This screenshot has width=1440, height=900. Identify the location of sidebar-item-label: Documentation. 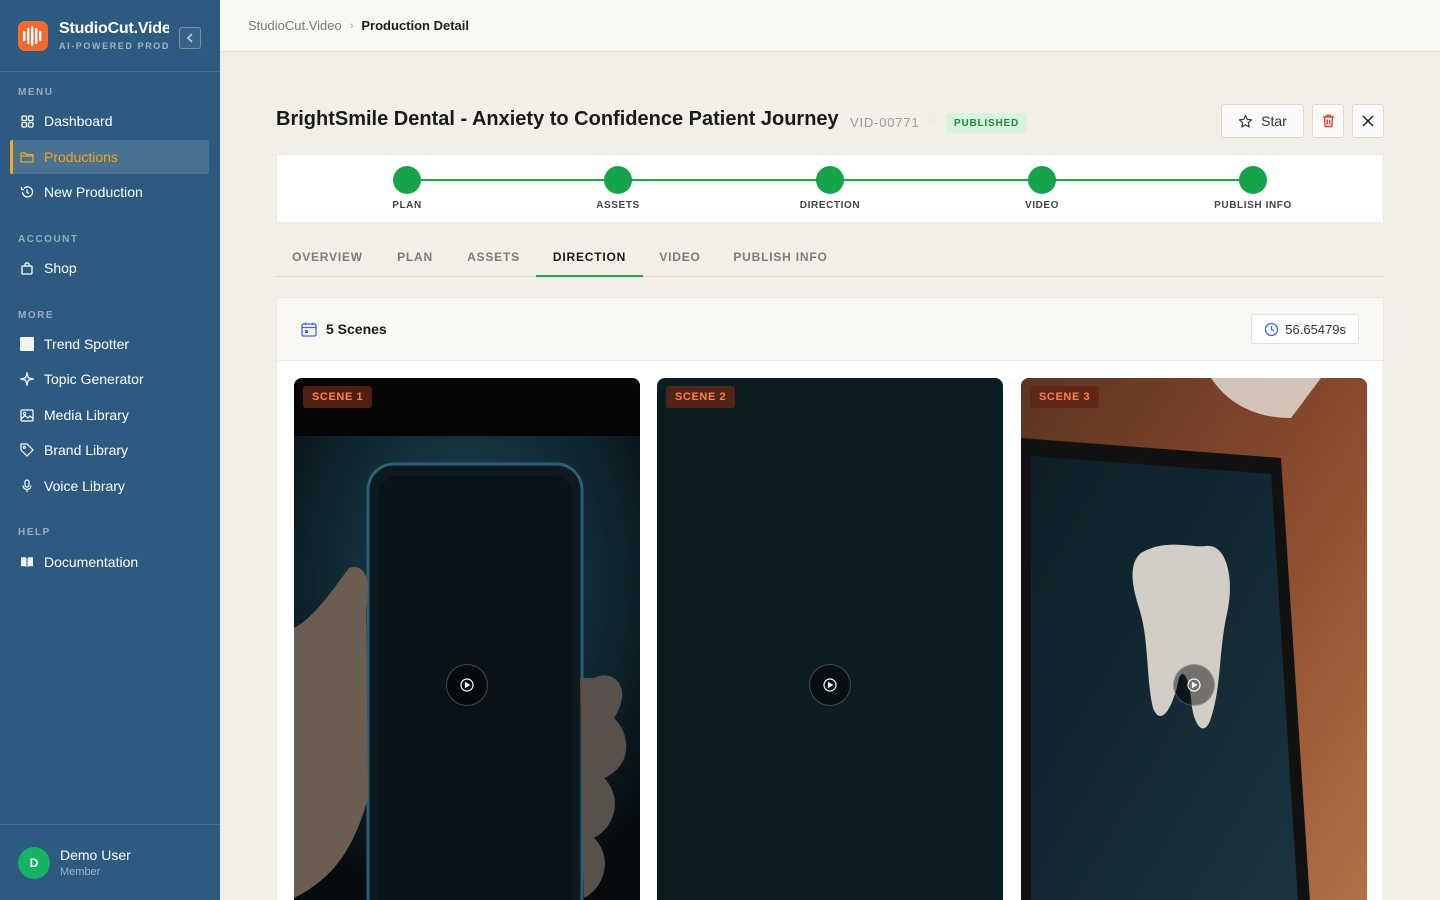
(91, 562).